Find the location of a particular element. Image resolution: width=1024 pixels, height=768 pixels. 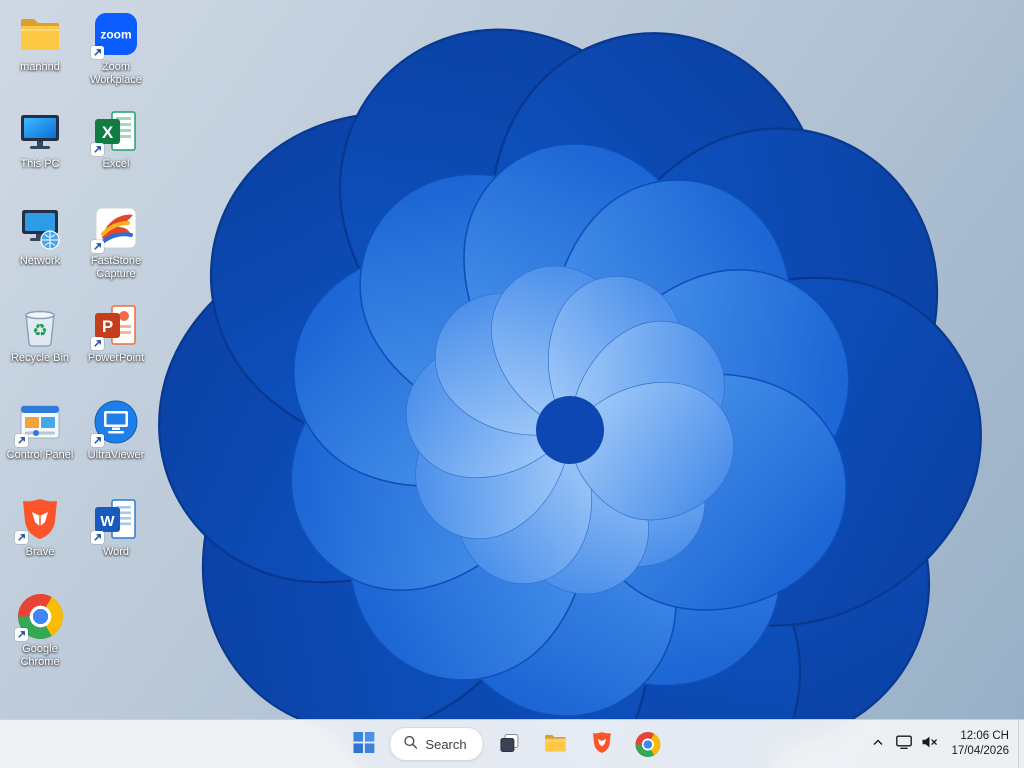

desktop-icon-brave: Brave is located at coordinates (40, 539).